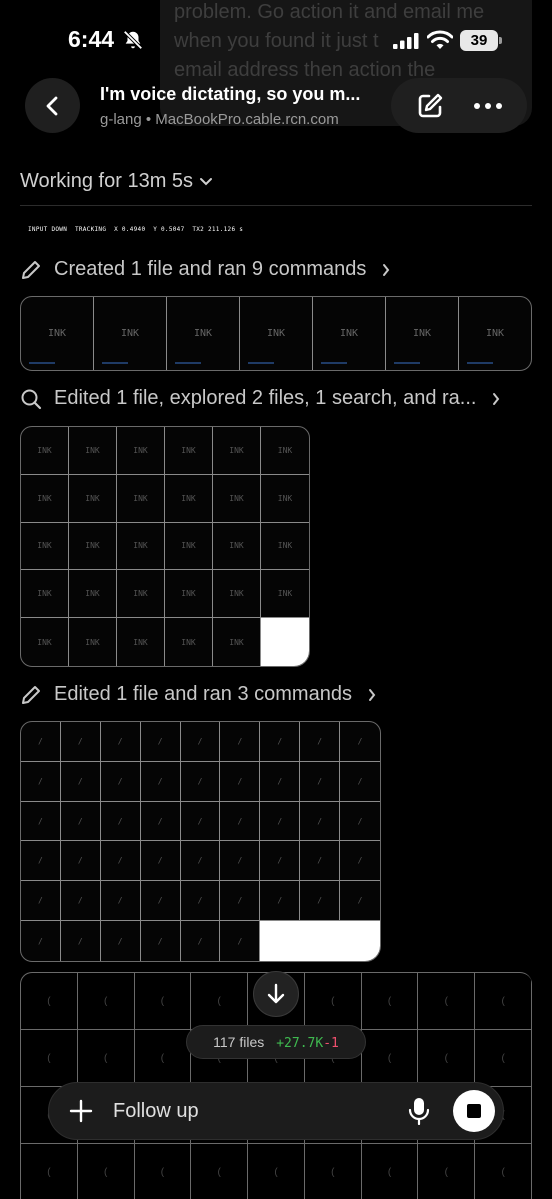  I want to click on header-actions, so click(459, 105).